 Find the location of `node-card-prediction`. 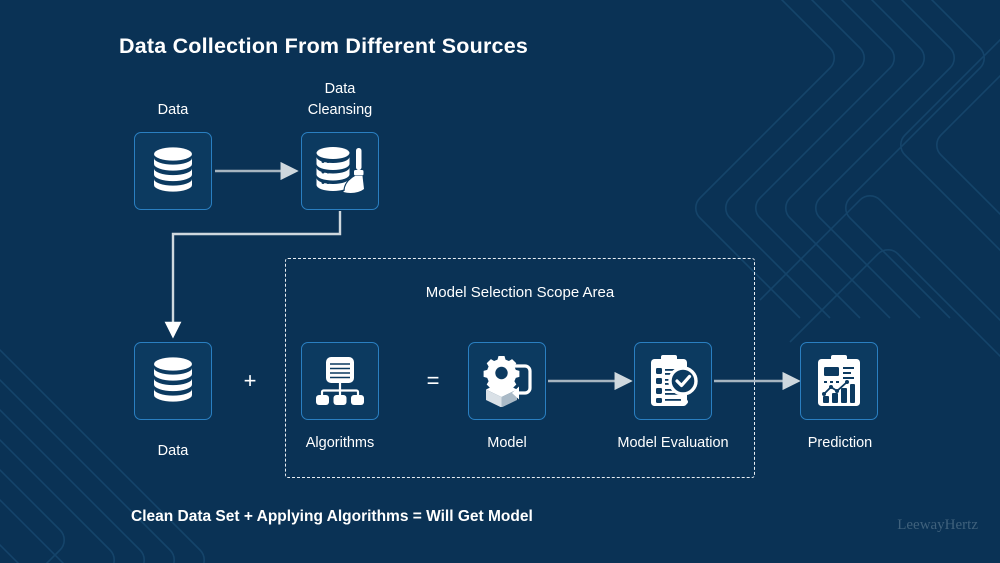

node-card-prediction is located at coordinates (839, 381).